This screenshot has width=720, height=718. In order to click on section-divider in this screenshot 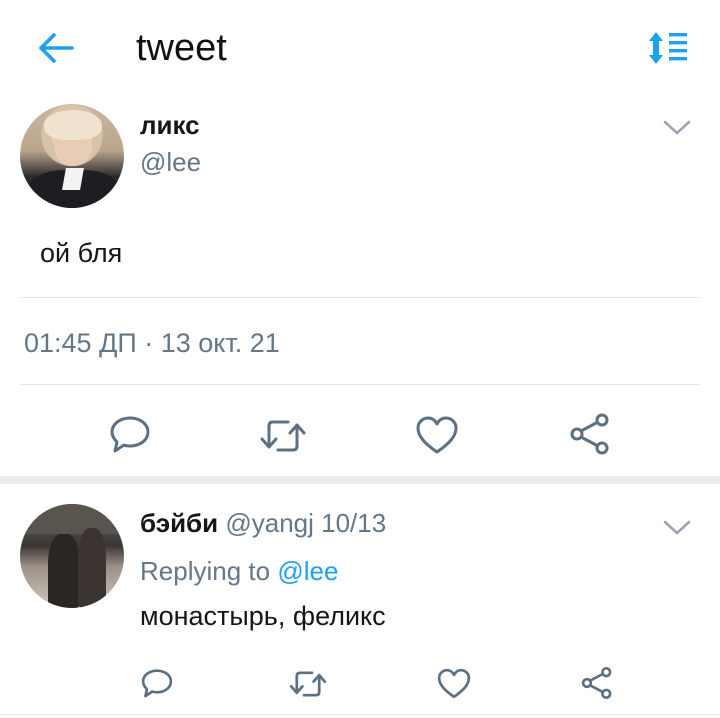, I will do `click(360, 480)`.